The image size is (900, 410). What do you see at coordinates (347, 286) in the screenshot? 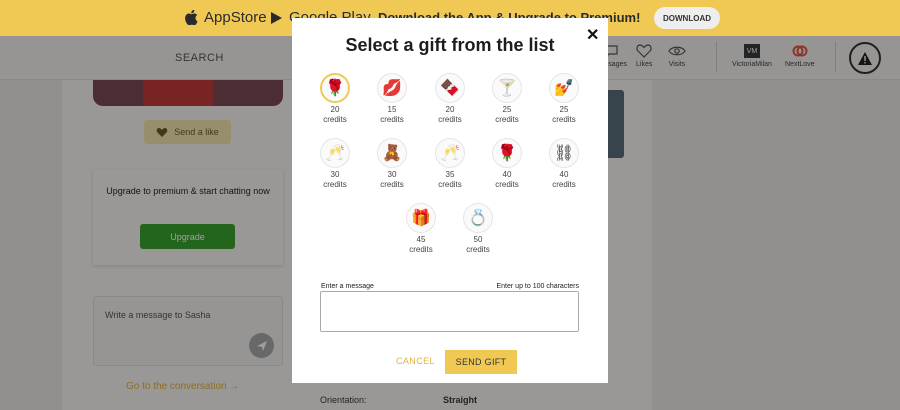
I see `message-label: Enter a message` at bounding box center [347, 286].